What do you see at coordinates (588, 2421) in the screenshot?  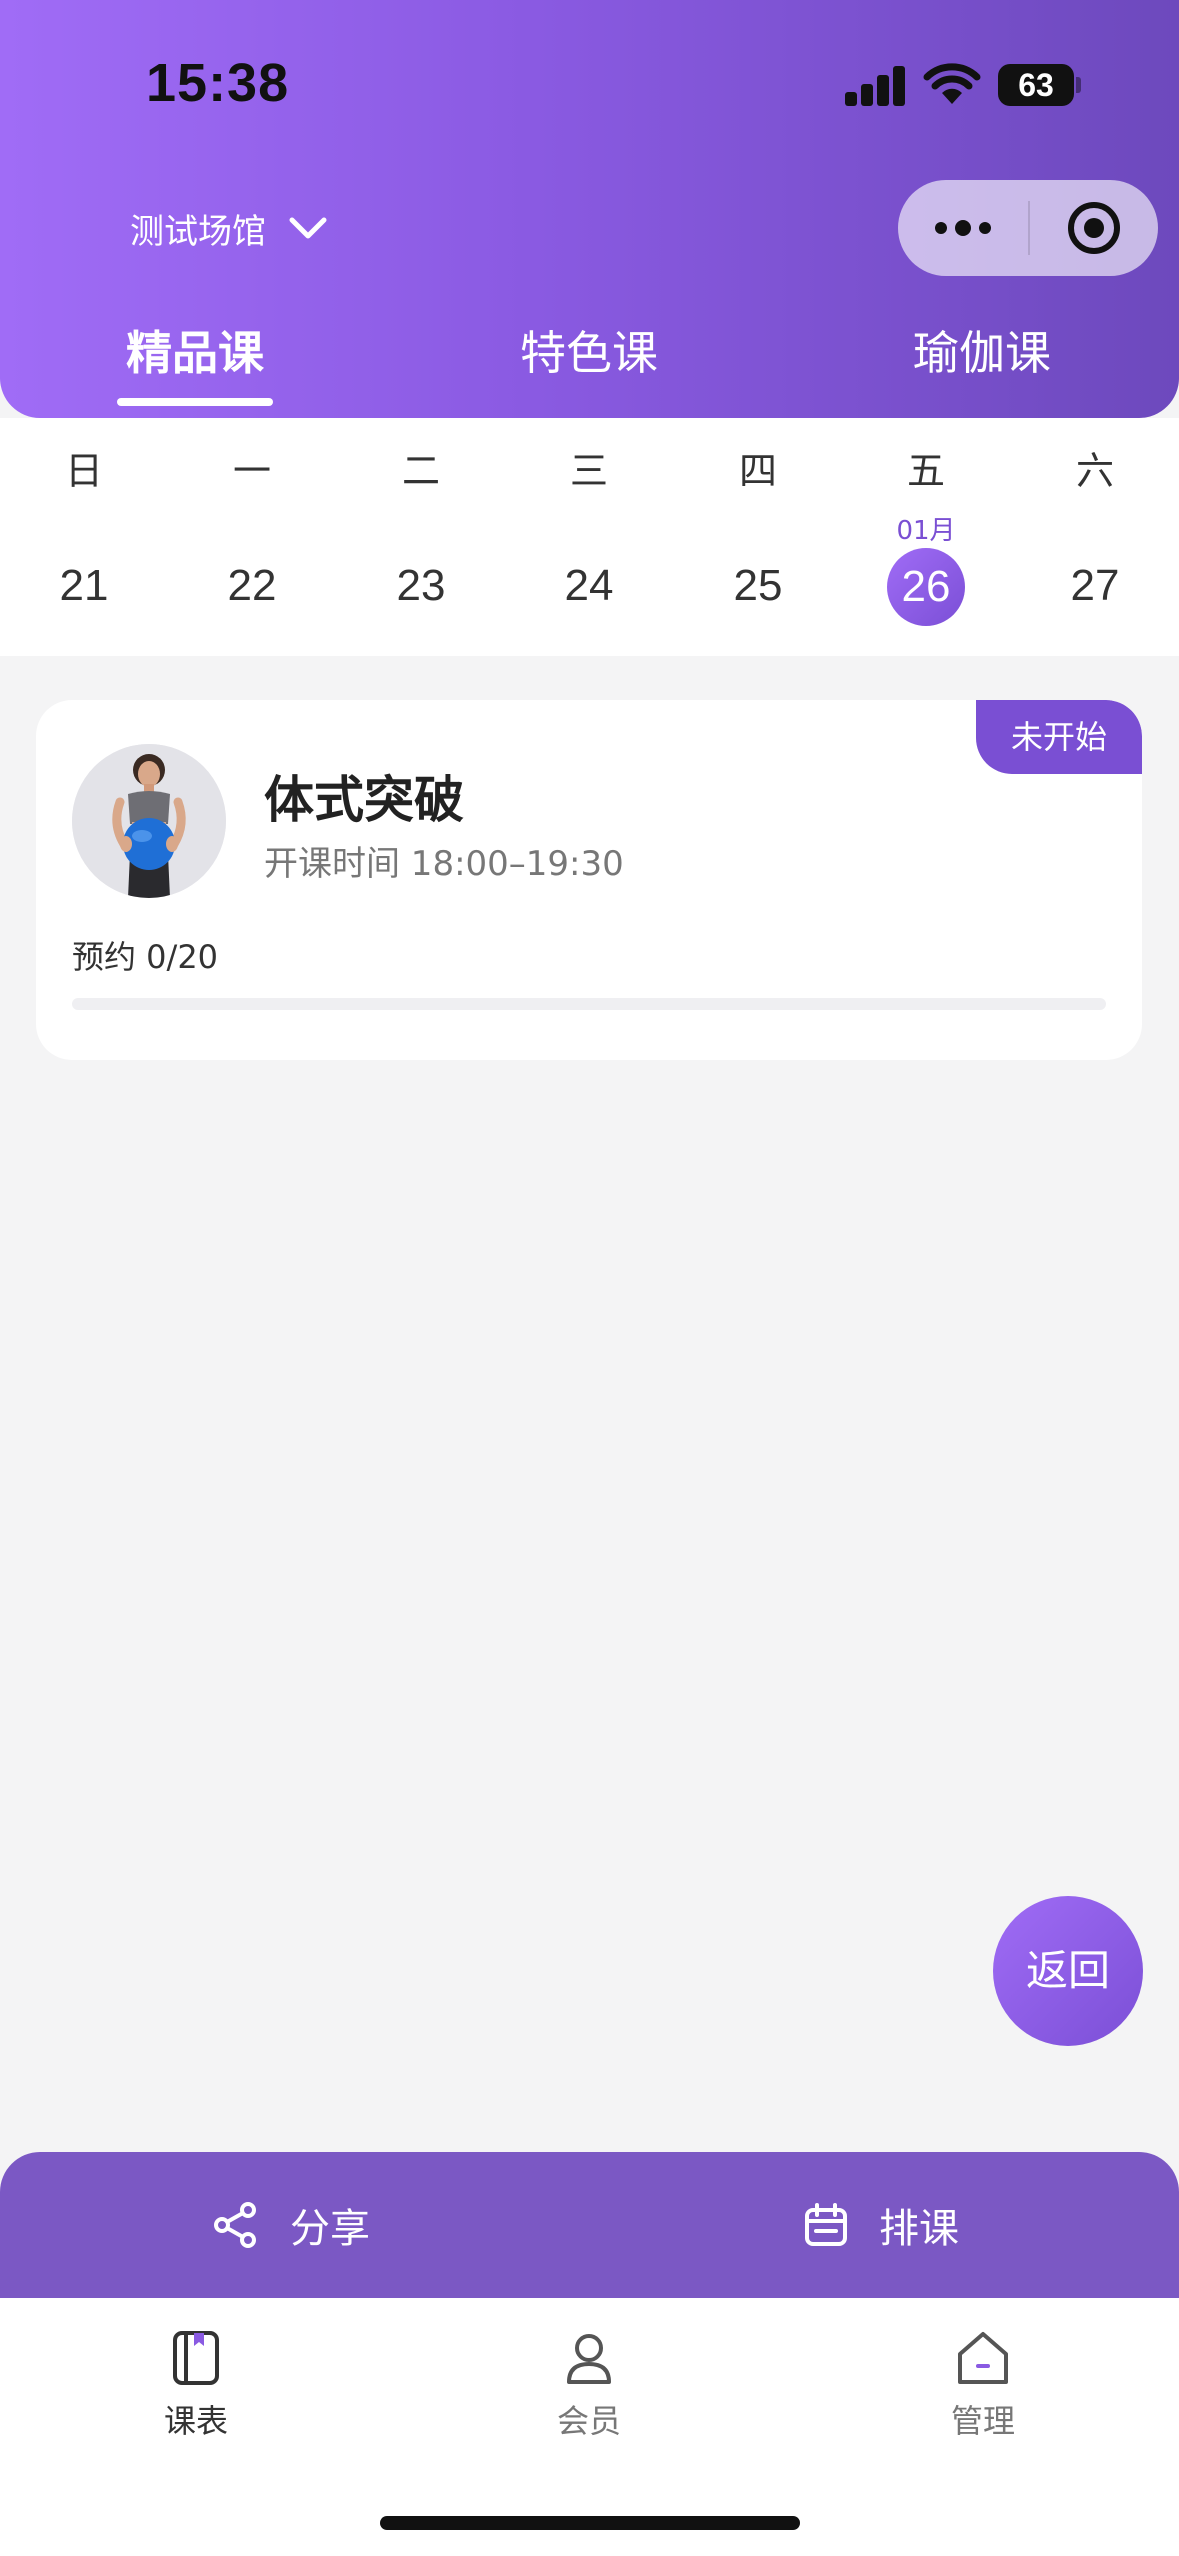 I see `tabbar-label: 会员` at bounding box center [588, 2421].